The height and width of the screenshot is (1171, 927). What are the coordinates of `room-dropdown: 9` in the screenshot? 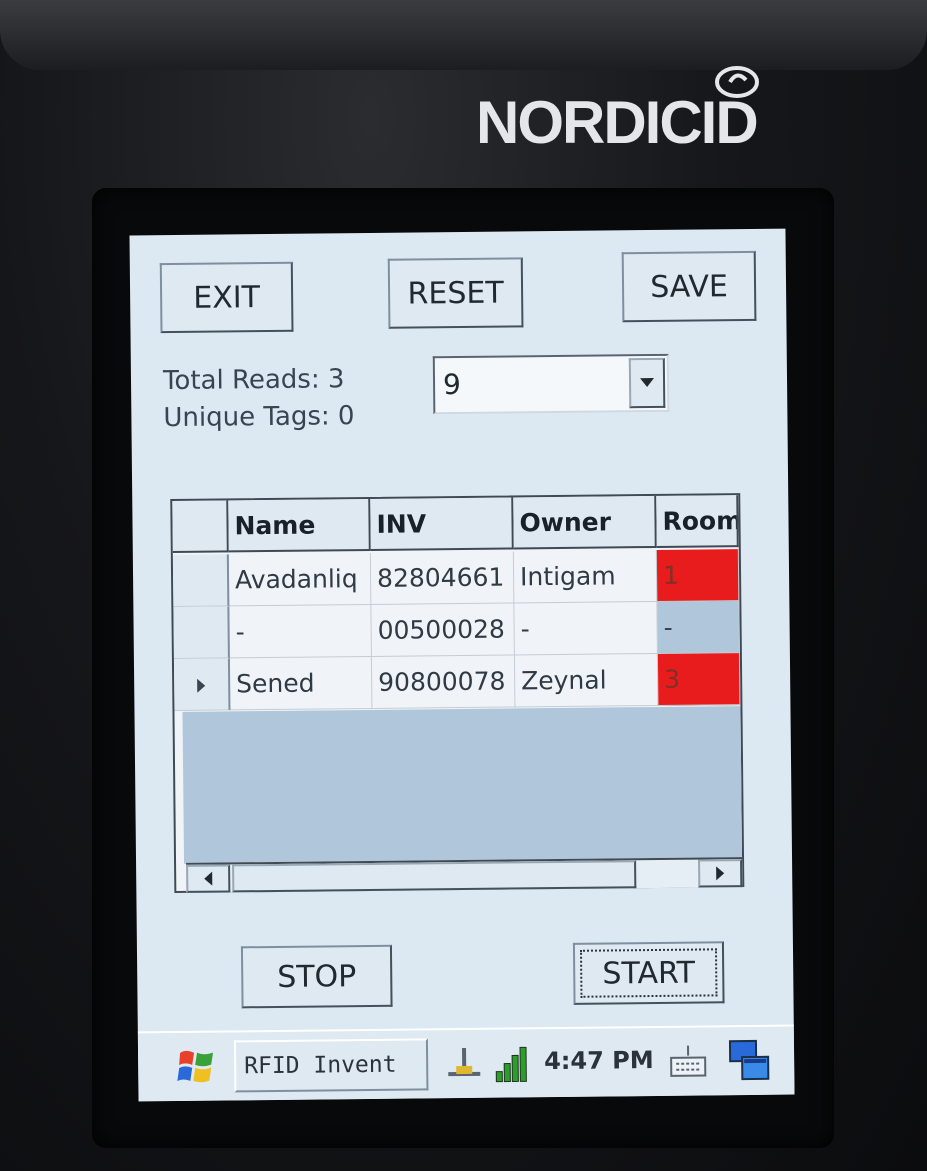 It's located at (551, 384).